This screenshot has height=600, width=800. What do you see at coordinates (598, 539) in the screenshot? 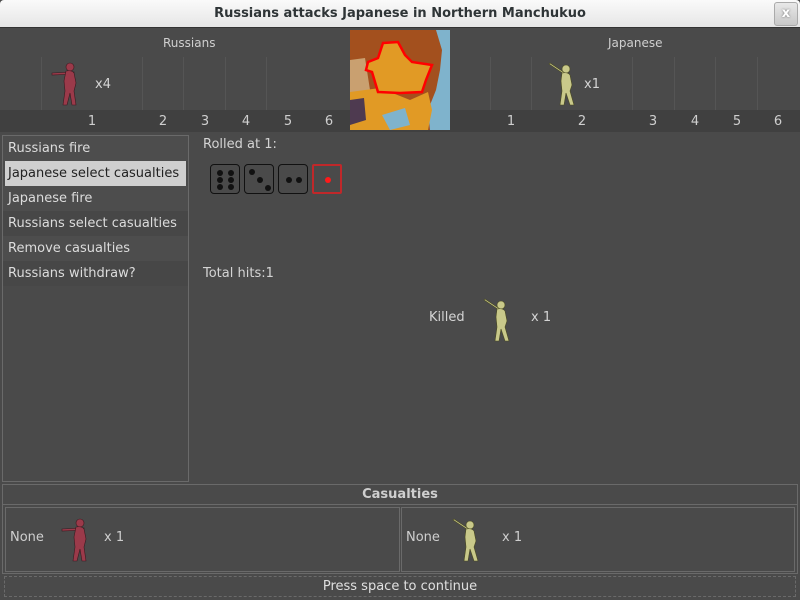
I see `defender-casualties: None x 1` at bounding box center [598, 539].